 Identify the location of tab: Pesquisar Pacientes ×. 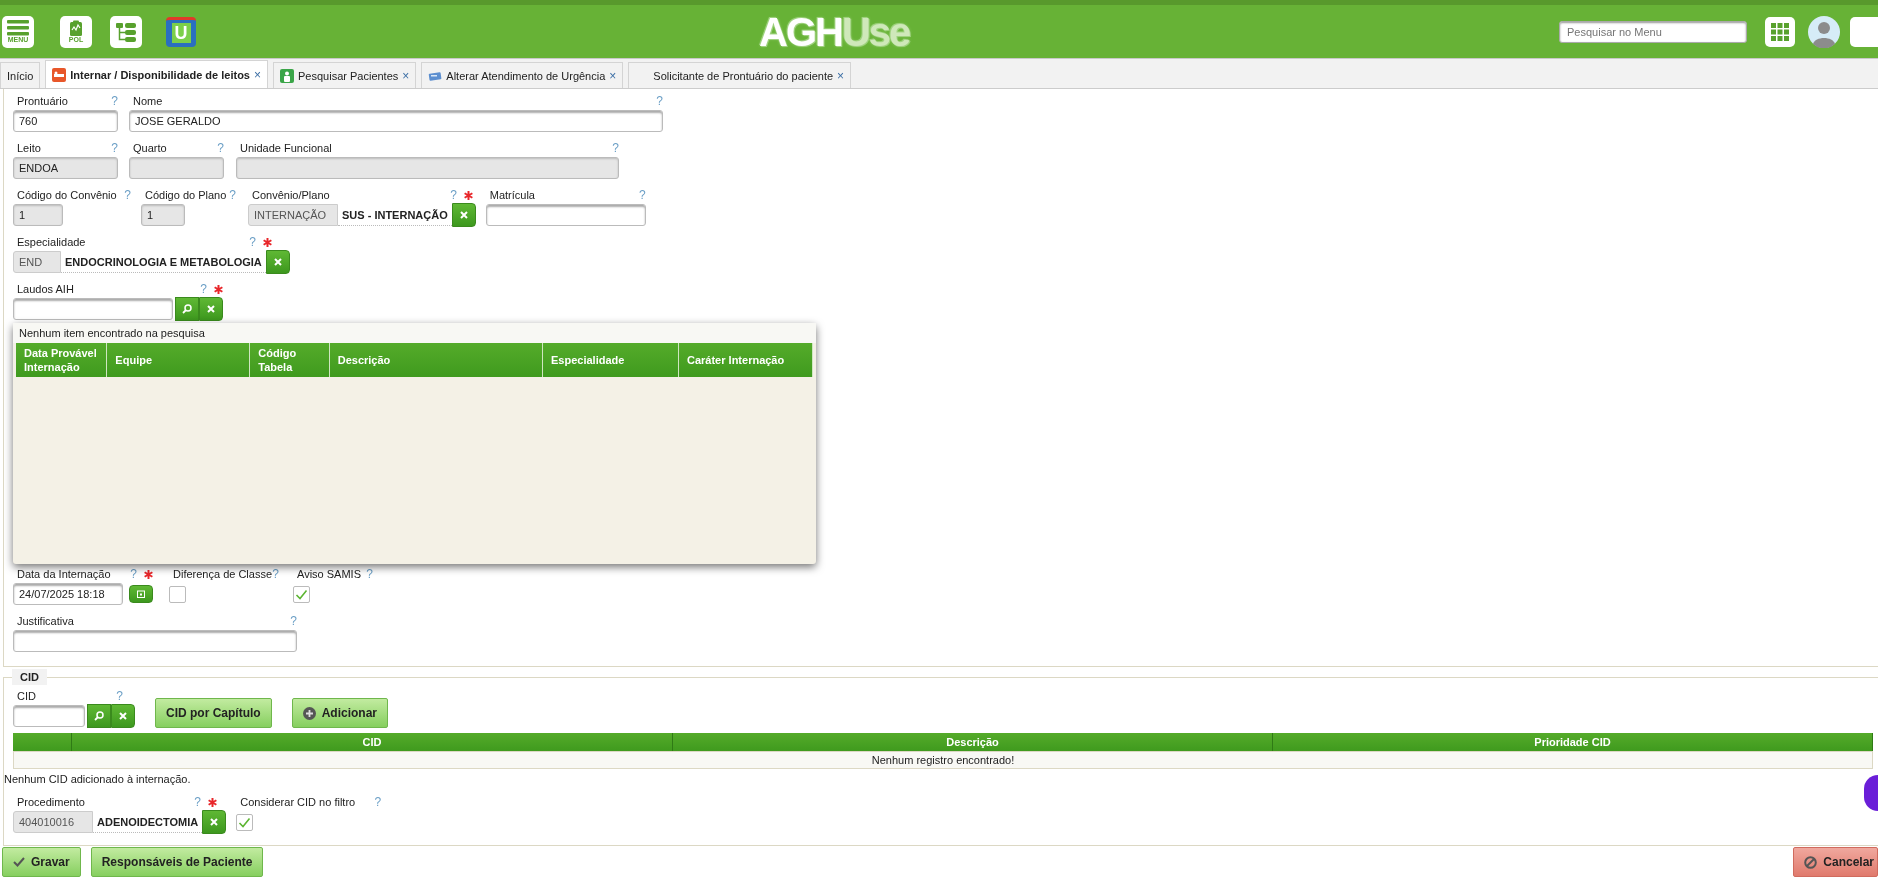
(345, 75).